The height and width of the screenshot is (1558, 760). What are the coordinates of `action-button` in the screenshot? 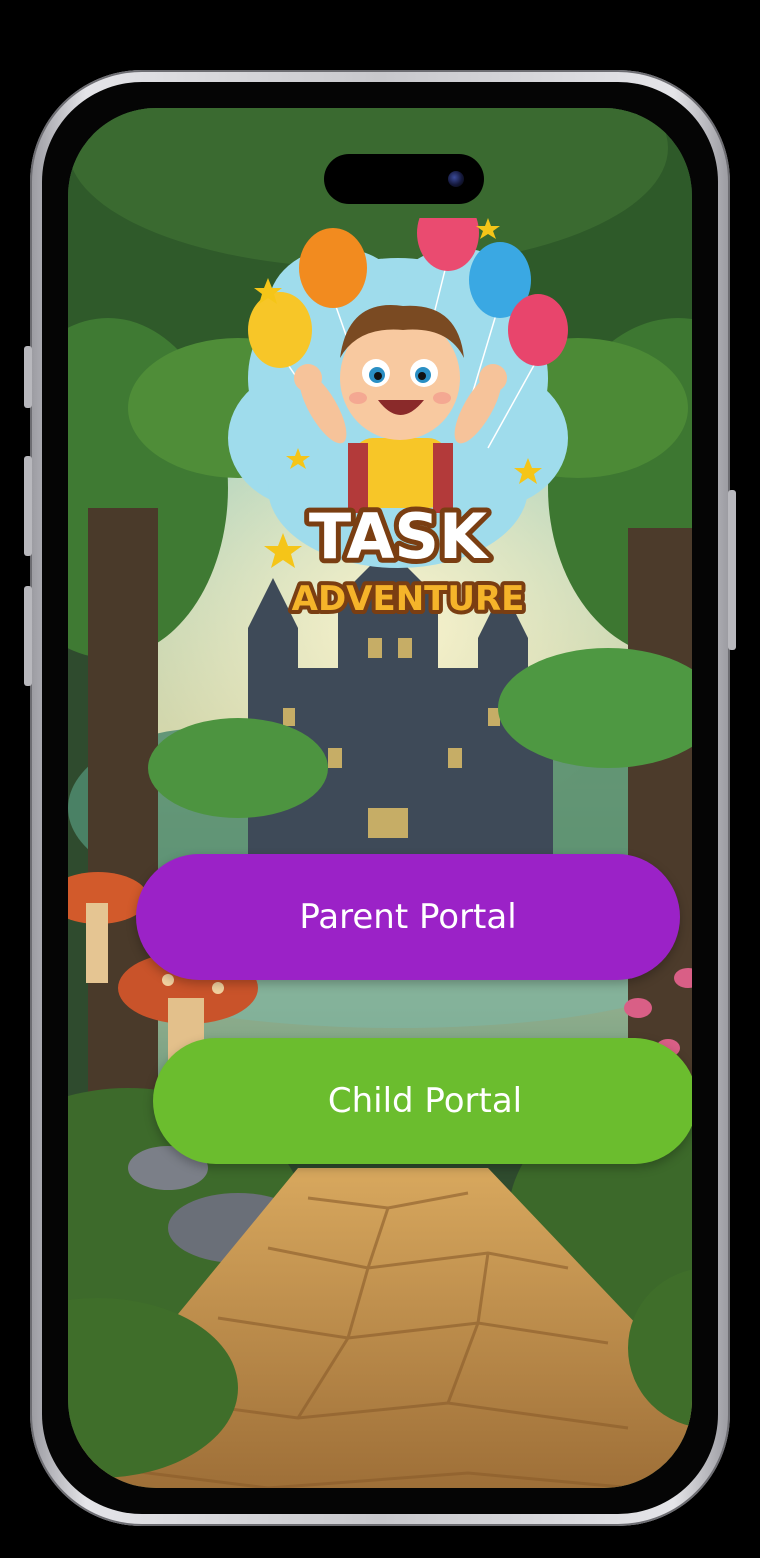 It's located at (28, 377).